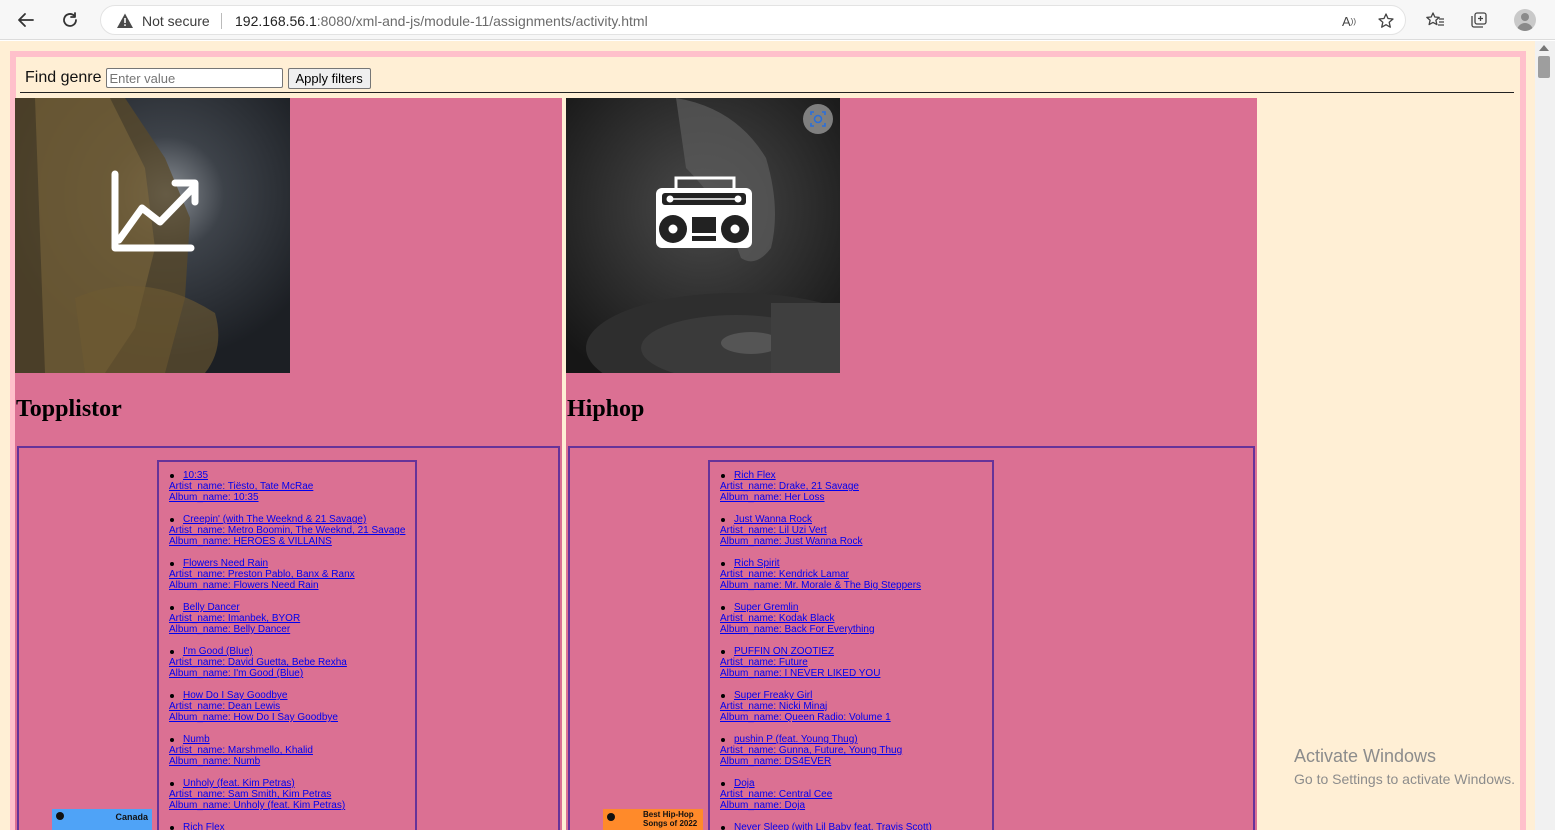 This screenshot has height=830, width=1555. I want to click on list-item: Rich Flex, so click(287, 826).